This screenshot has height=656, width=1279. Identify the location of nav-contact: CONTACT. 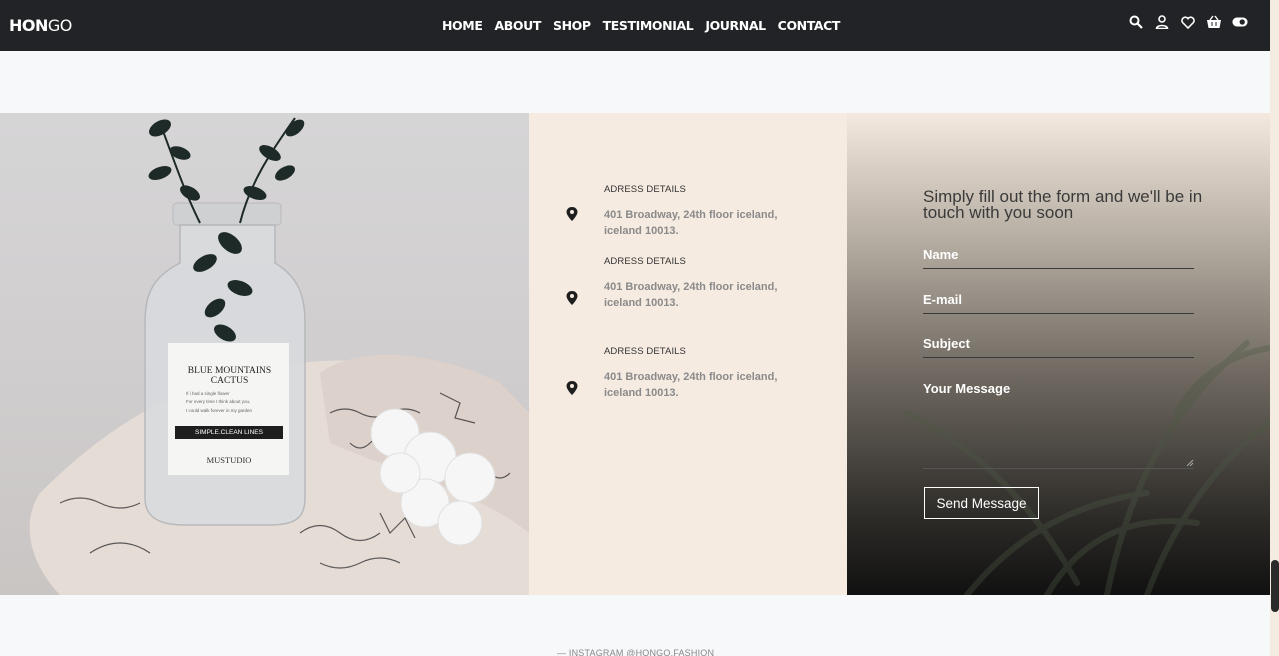
(809, 25).